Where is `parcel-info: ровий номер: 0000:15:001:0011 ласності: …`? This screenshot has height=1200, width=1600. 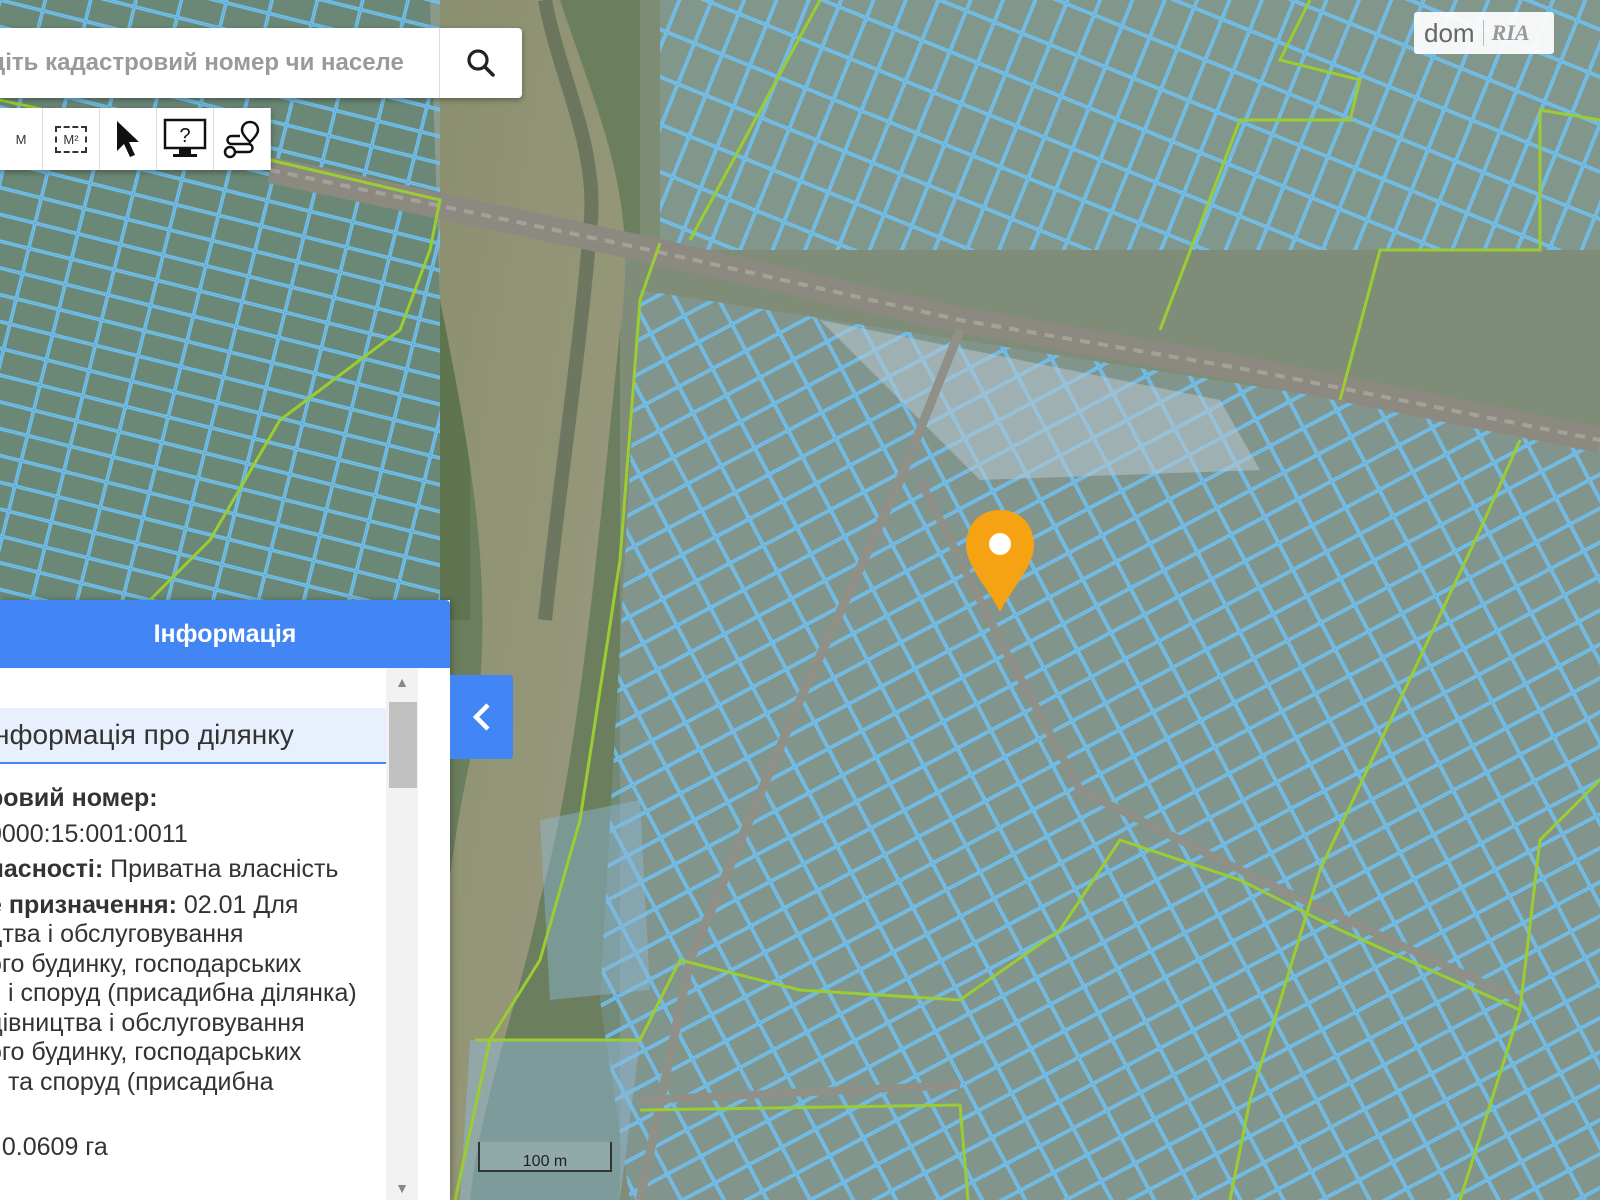 parcel-info: ровий номер: 0000:15:001:0011 ласності: … is located at coordinates (204, 976).